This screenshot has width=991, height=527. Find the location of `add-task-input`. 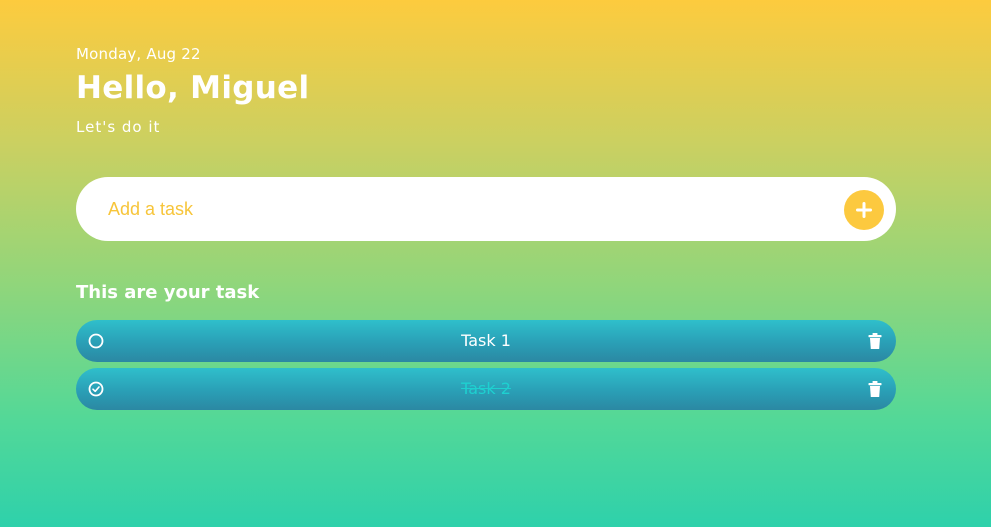

add-task-input is located at coordinates (458, 209).